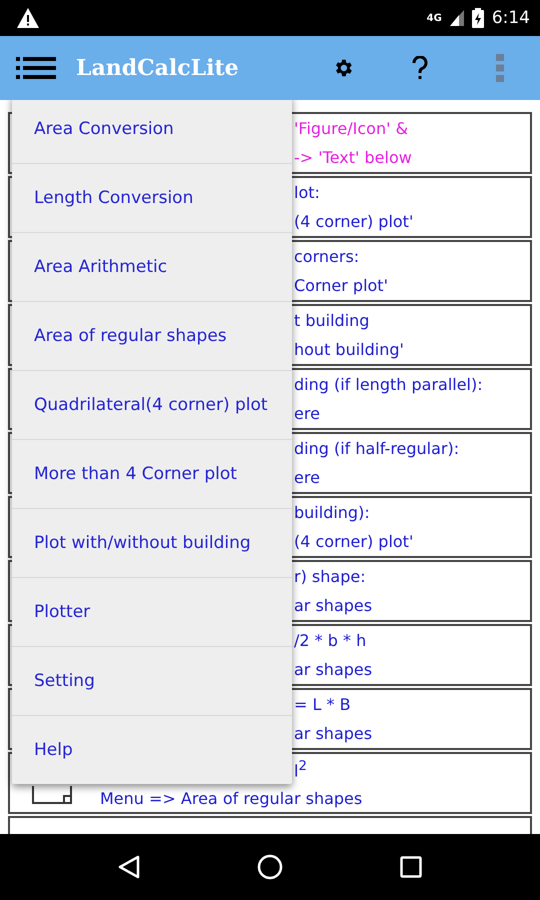 This screenshot has width=540, height=900. Describe the element at coordinates (349, 349) in the screenshot. I see `row-subtitle: hout building'` at that location.